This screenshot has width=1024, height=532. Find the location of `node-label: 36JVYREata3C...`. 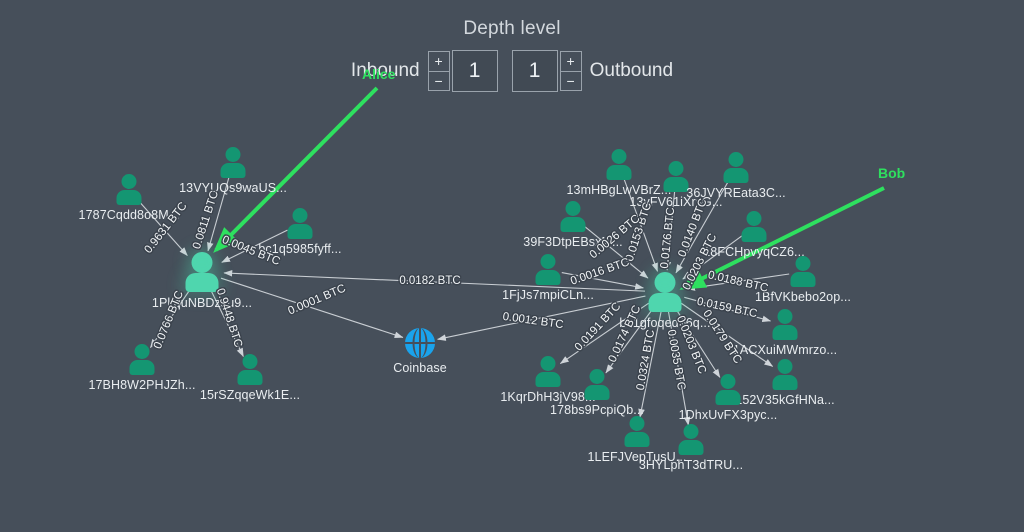

node-label: 36JVYREata3C... is located at coordinates (736, 193).